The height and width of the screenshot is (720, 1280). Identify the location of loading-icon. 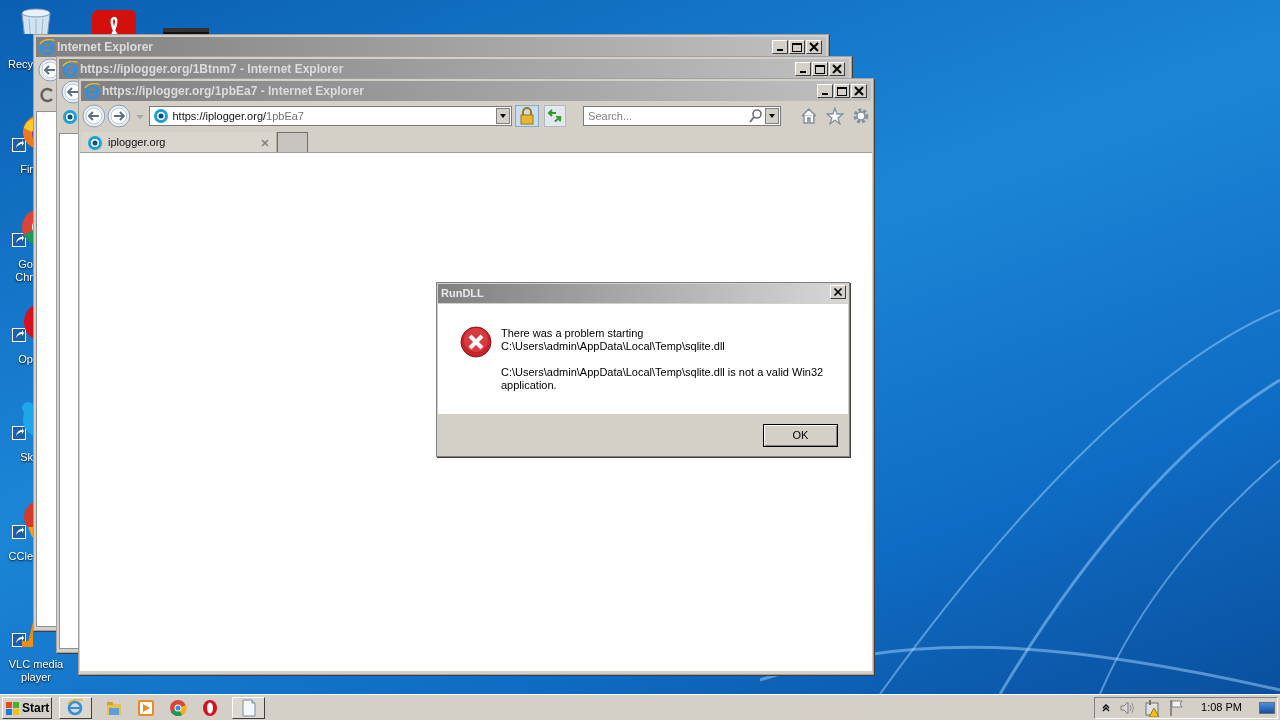
(47, 95).